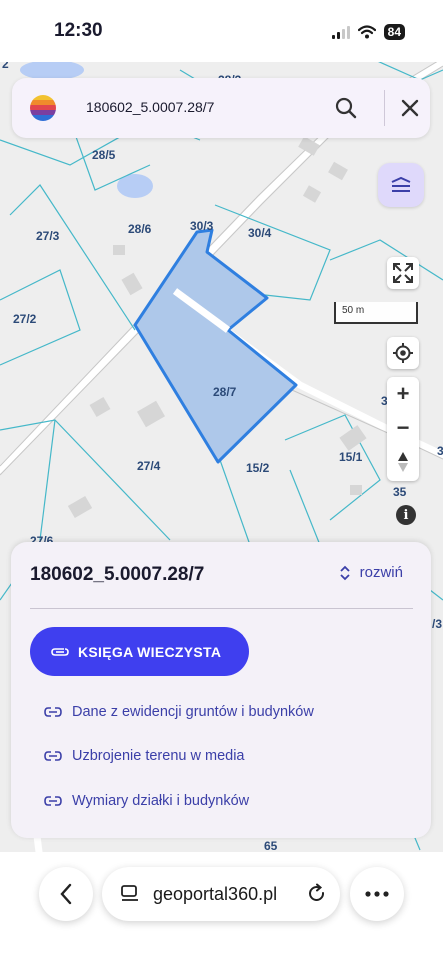 This screenshot has height=960, width=443. What do you see at coordinates (193, 712) in the screenshot?
I see `link-label: Dane z ewidencji gruntów i budynków` at bounding box center [193, 712].